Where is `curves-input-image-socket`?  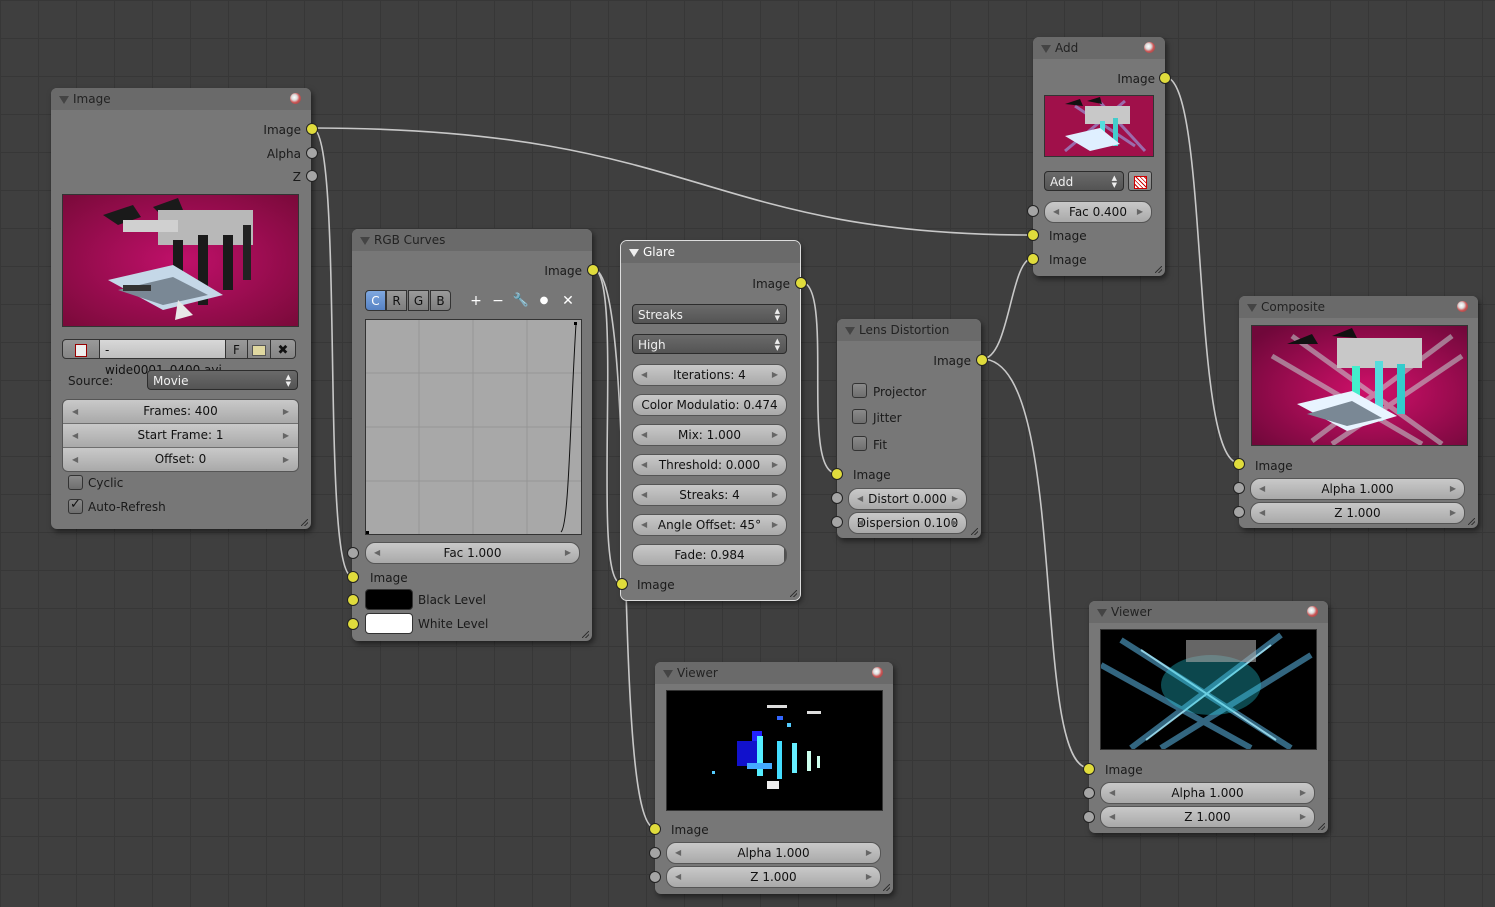 curves-input-image-socket is located at coordinates (353, 577).